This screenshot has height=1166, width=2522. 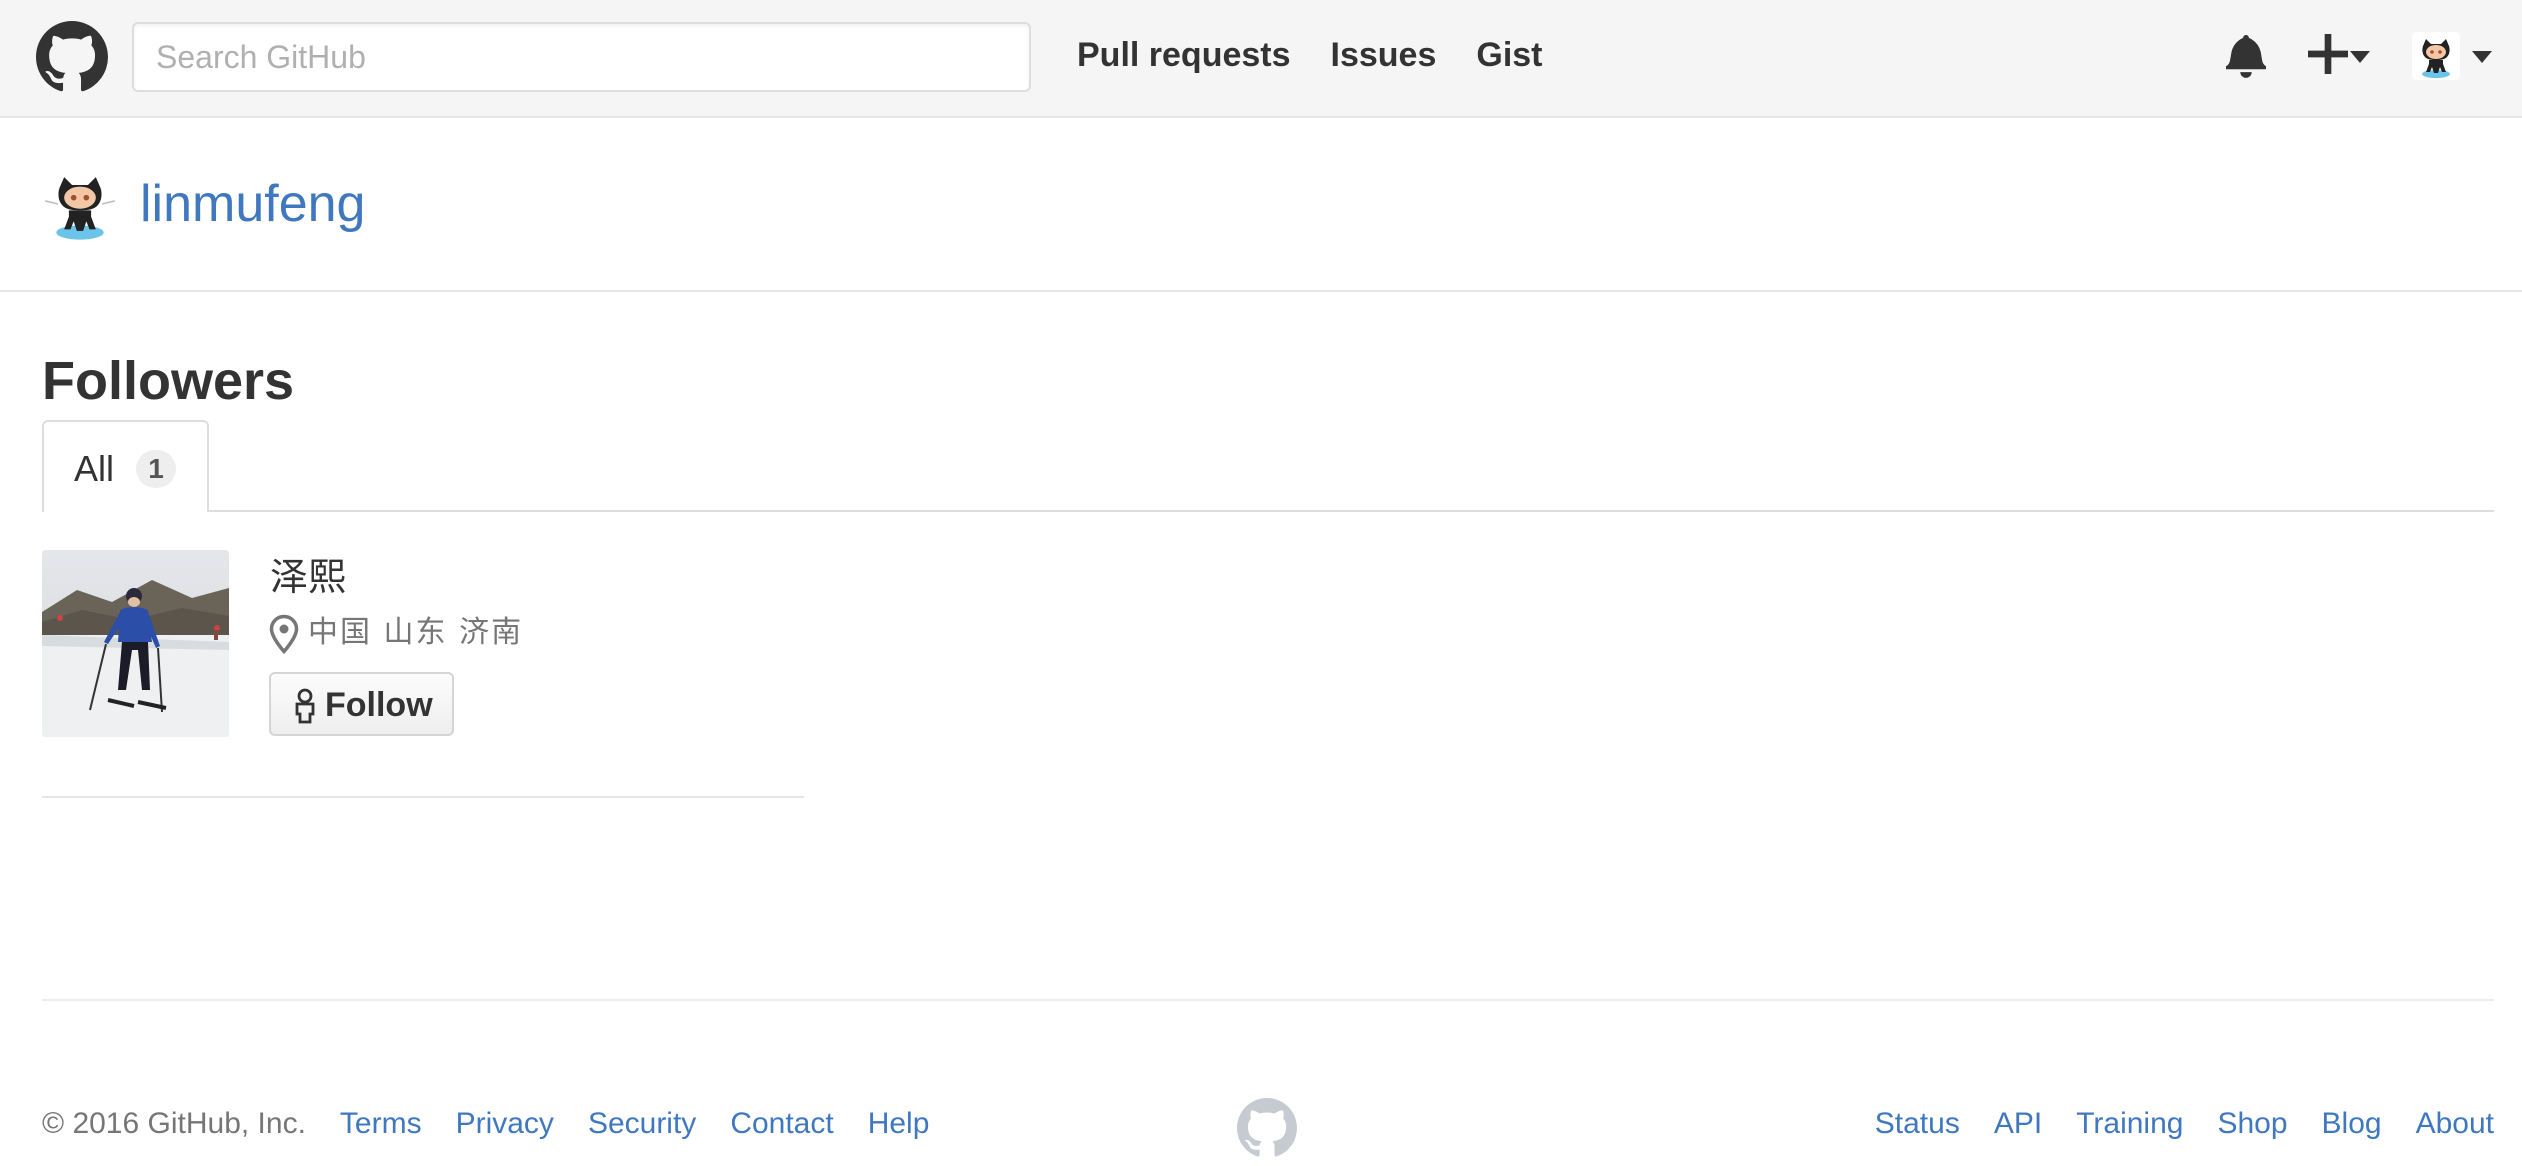 I want to click on footer-link-shop: Shop, so click(x=2252, y=1124).